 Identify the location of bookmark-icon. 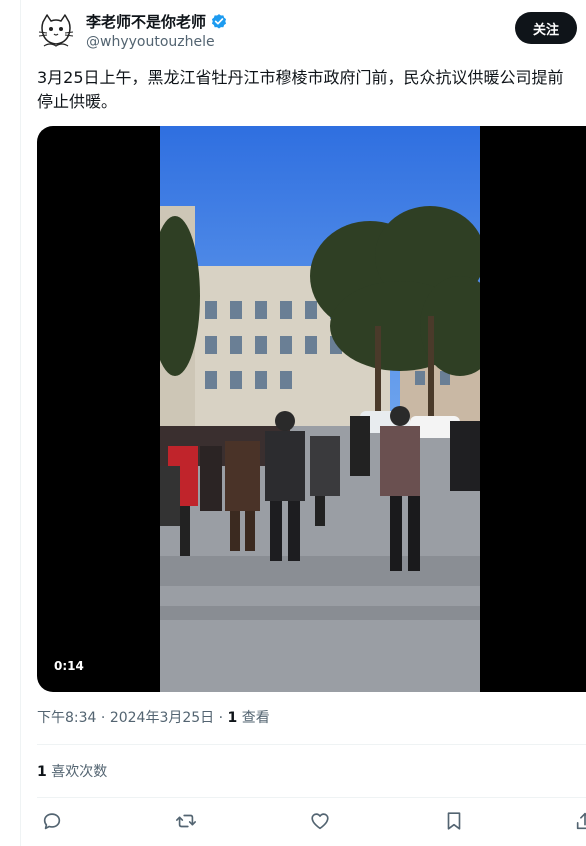
(454, 821).